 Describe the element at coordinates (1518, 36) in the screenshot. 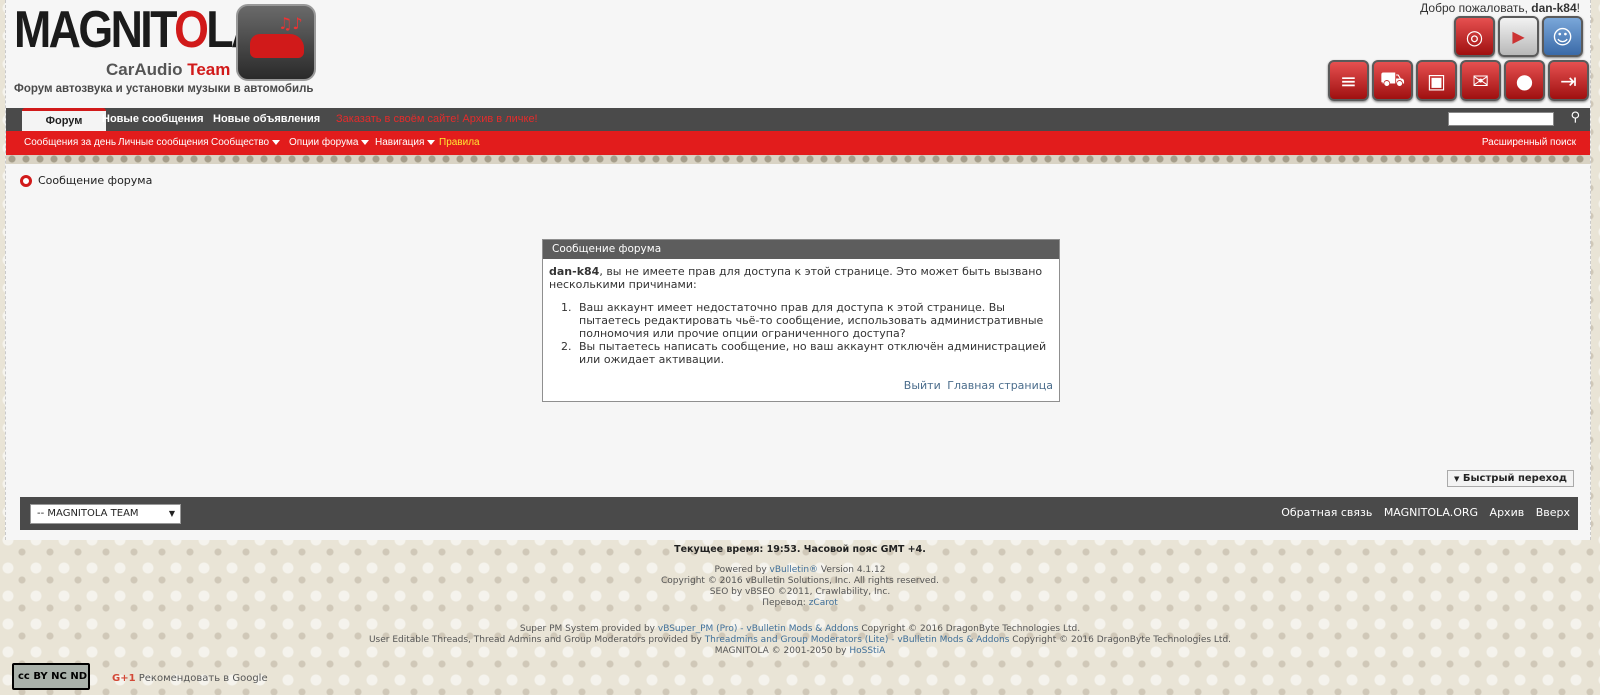

I see `multimedia-icon: ▶` at that location.